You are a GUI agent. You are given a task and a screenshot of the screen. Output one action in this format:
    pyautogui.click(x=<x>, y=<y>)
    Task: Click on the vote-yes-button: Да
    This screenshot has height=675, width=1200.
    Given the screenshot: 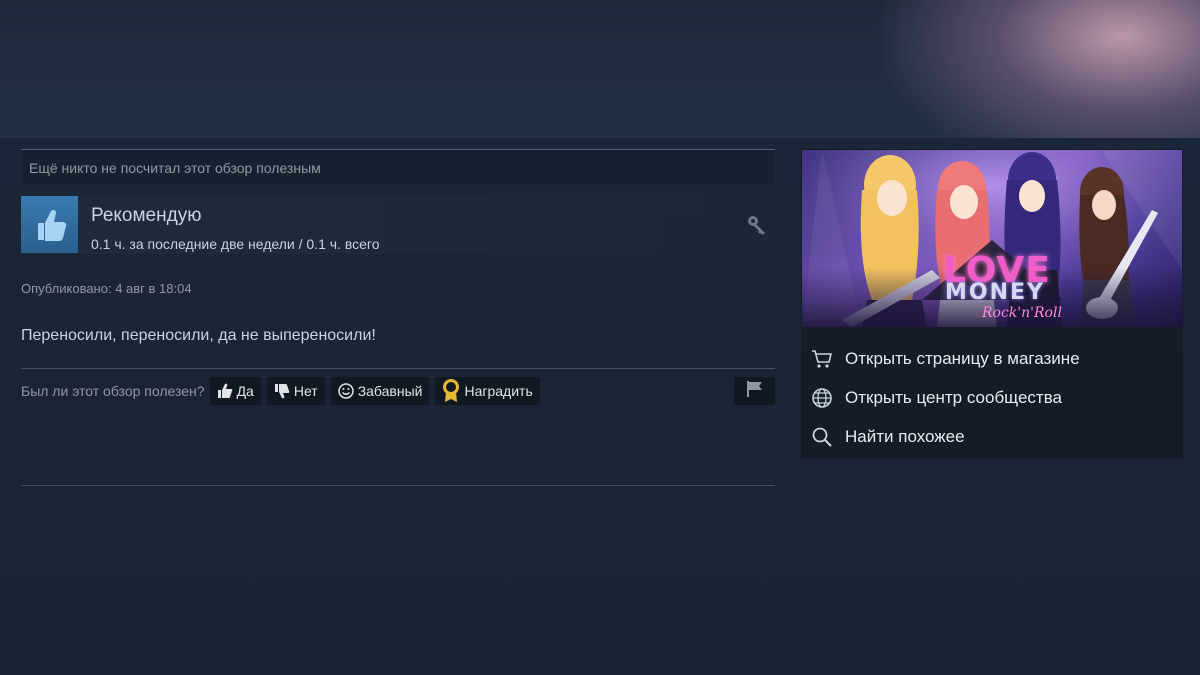 What is the action you would take?
    pyautogui.click(x=235, y=391)
    